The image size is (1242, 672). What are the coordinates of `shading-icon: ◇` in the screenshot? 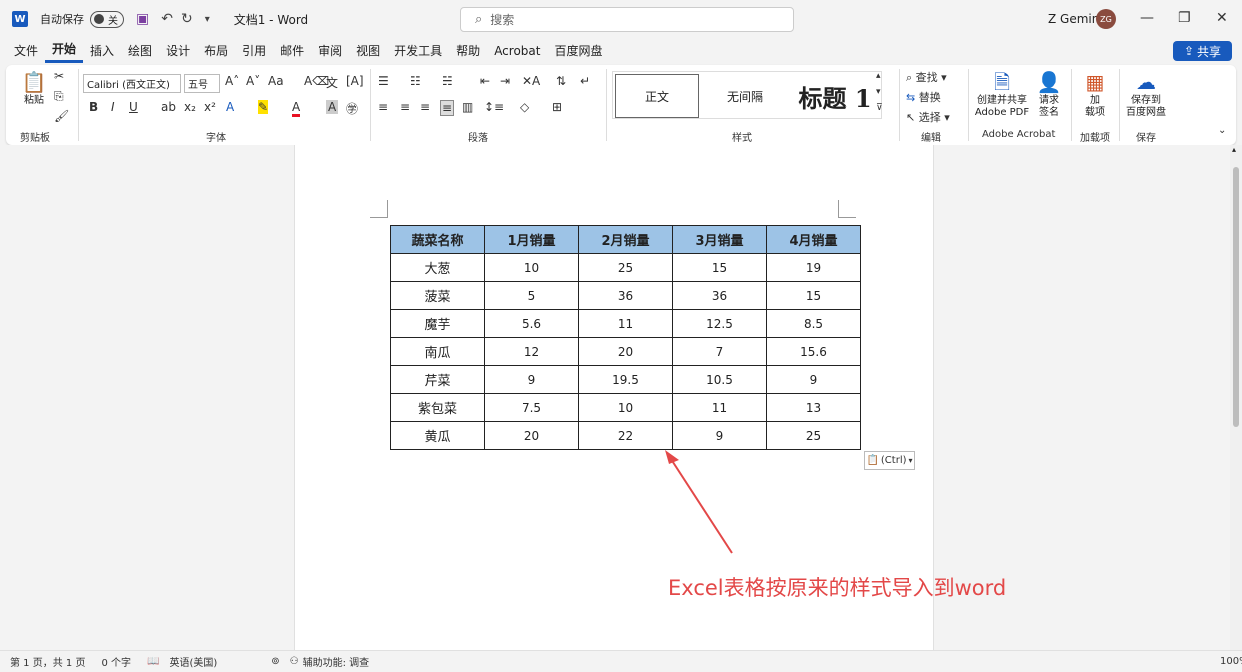 It's located at (524, 107).